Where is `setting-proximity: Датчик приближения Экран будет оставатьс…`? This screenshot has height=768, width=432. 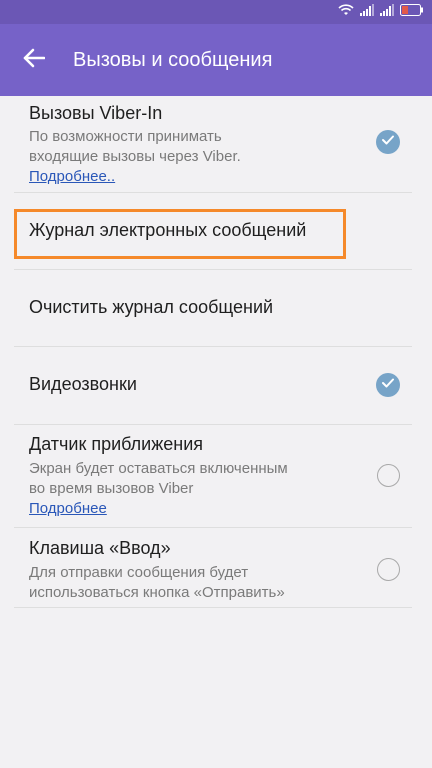
setting-proximity: Датчик приближения Экран будет оставатьс… is located at coordinates (216, 476).